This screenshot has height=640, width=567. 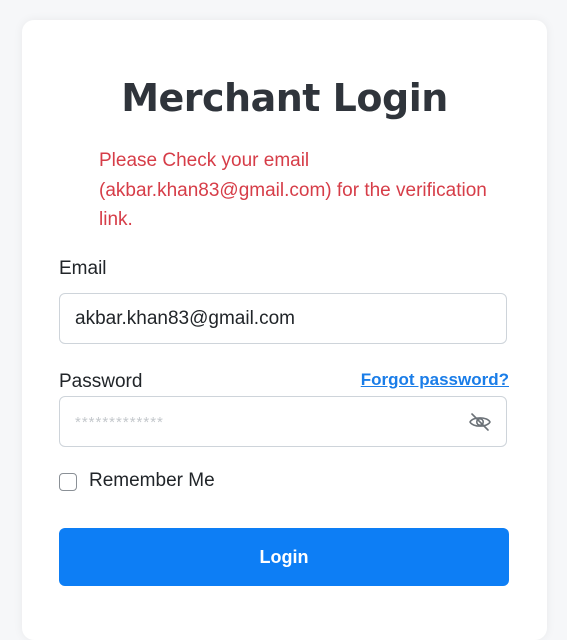 I want to click on remember-me-checkbox, so click(x=68, y=482).